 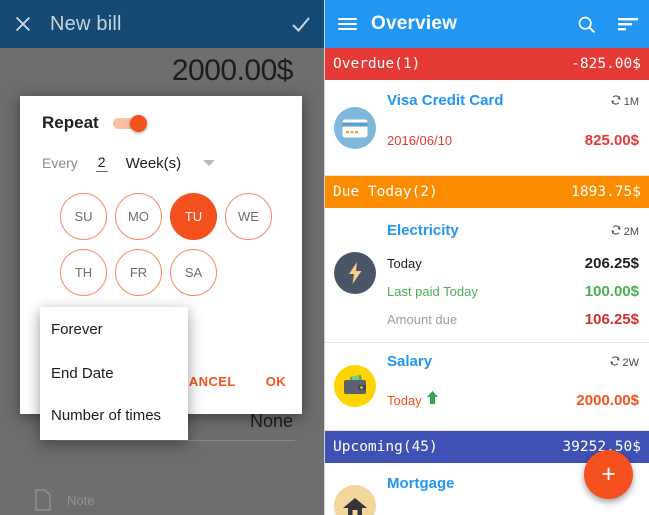 I want to click on check-icon, so click(x=301, y=24).